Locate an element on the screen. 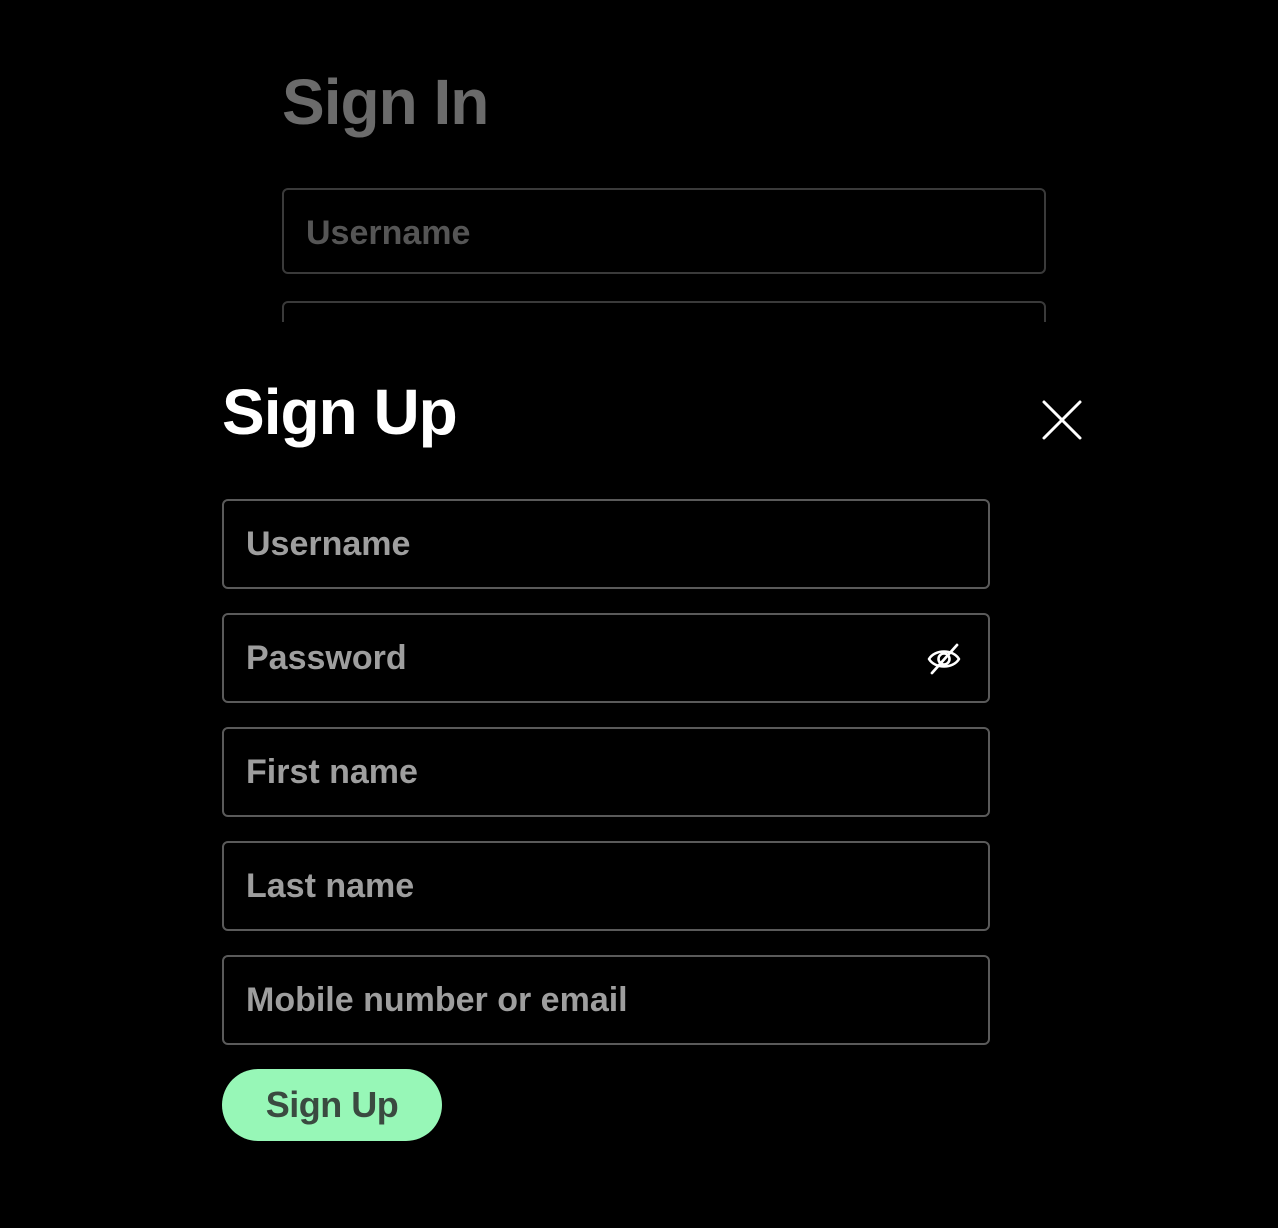  first-name-placeholder: First name is located at coordinates (332, 772).